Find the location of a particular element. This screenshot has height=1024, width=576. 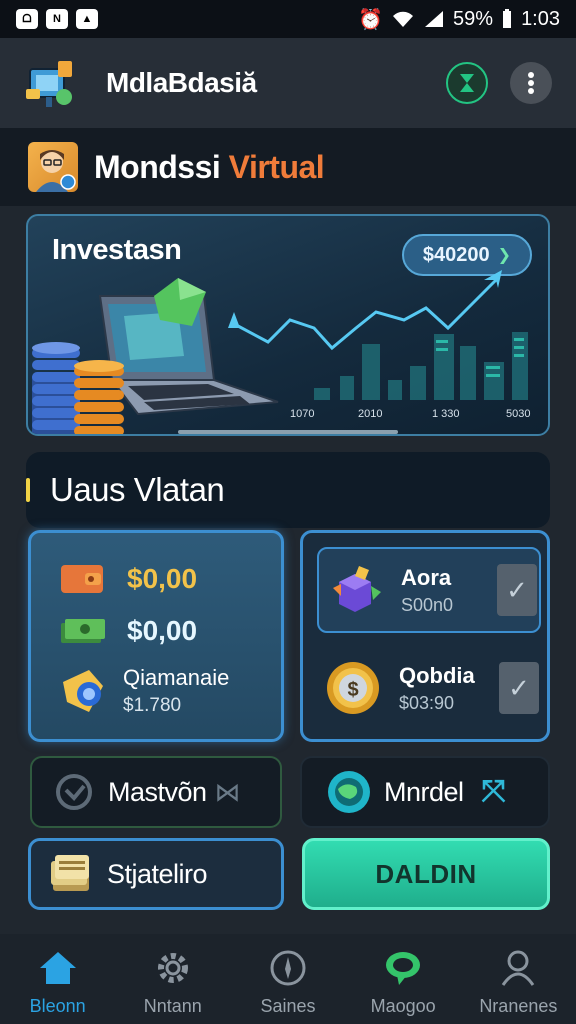

mnrdel-label: Mnrdel is located at coordinates (424, 791).